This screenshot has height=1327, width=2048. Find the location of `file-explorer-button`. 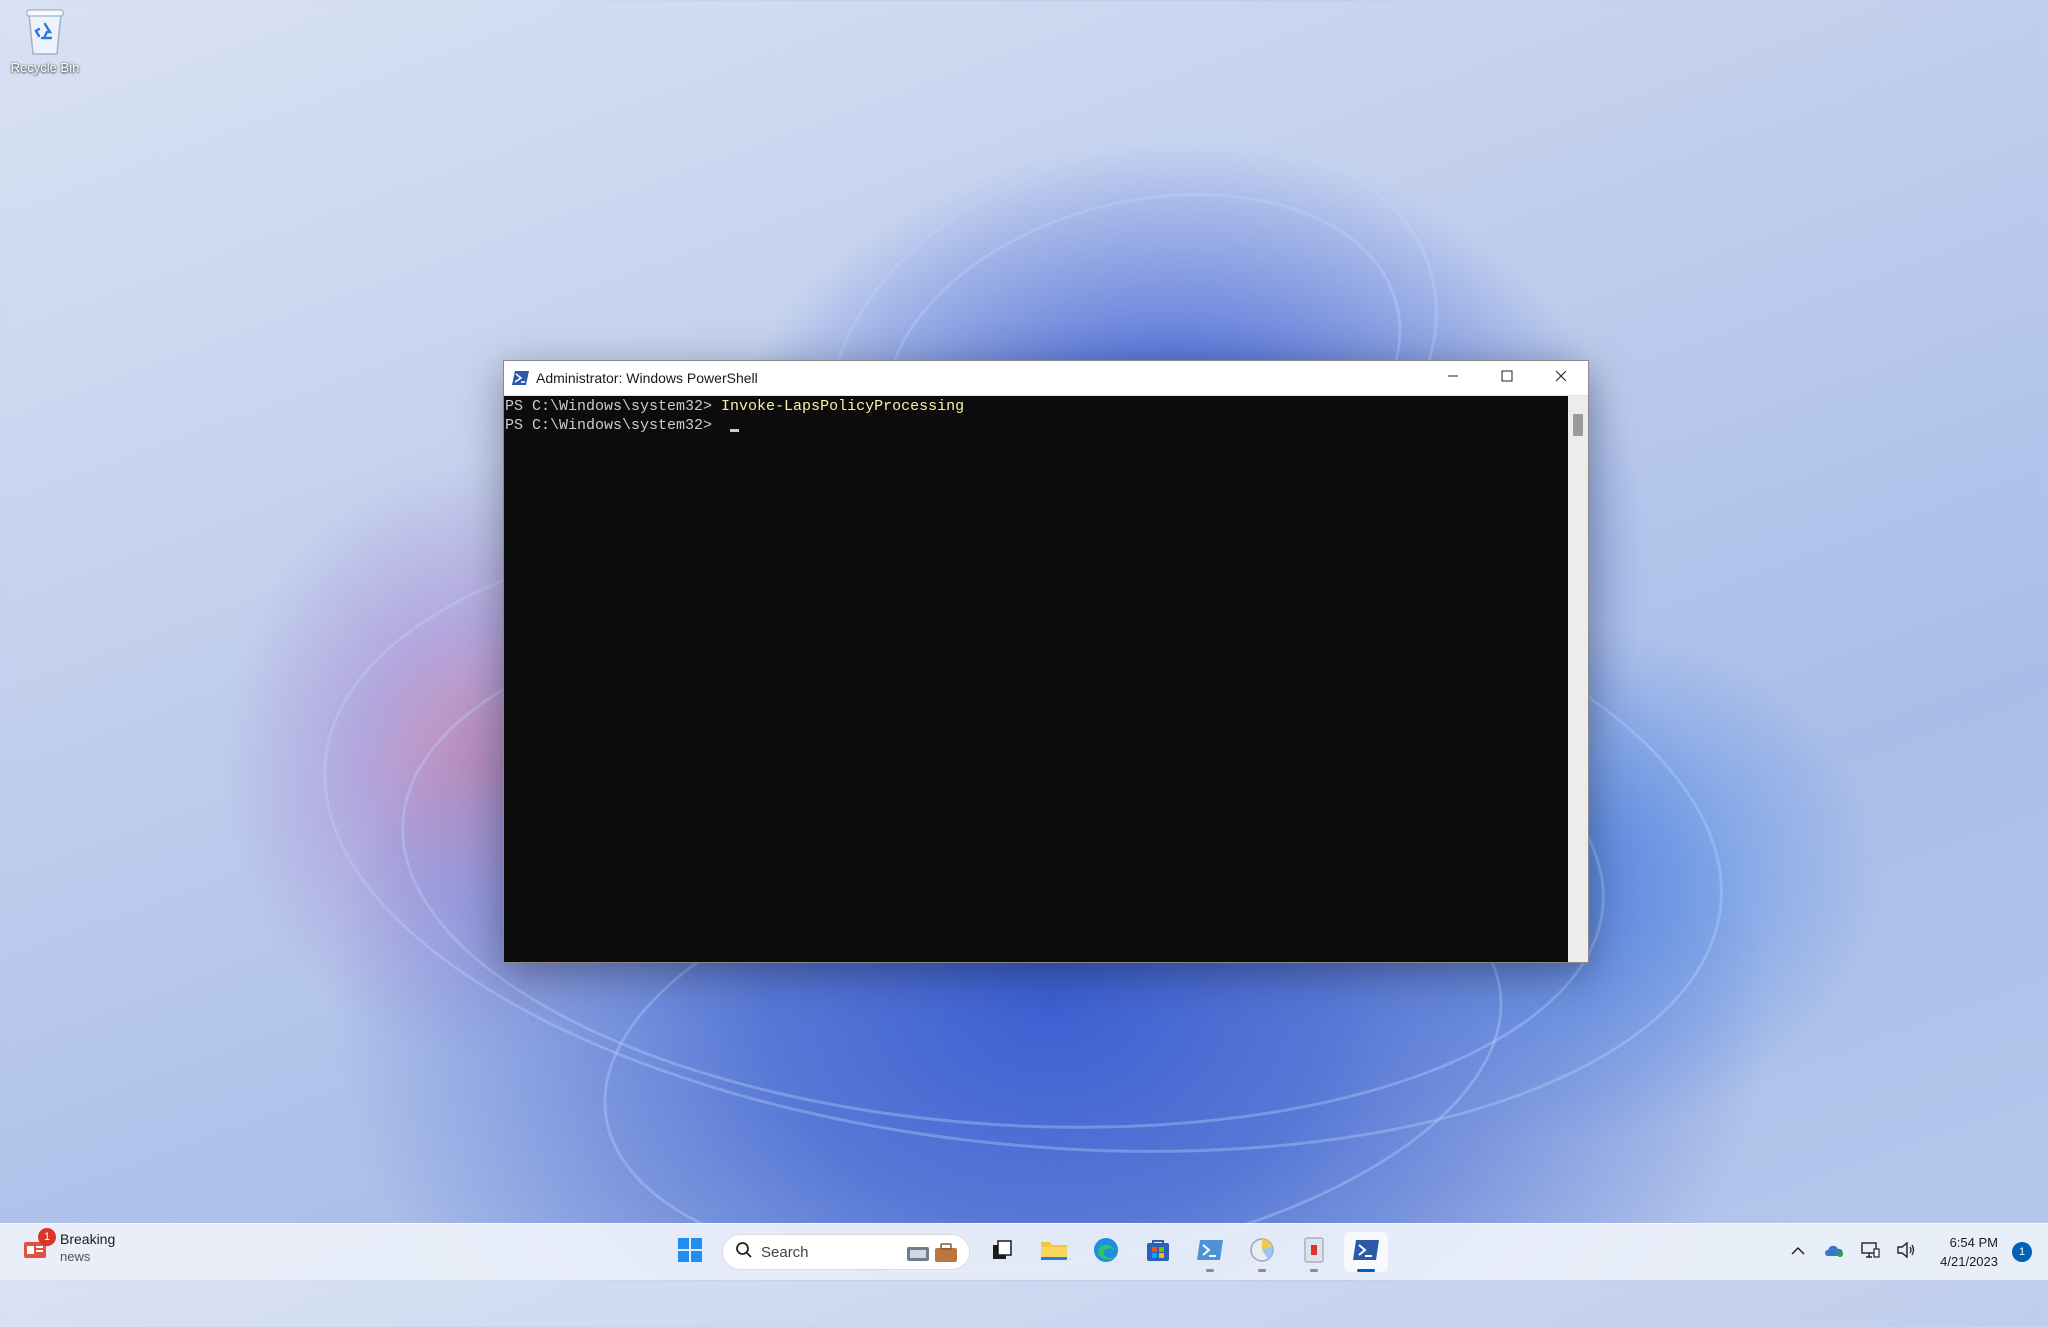

file-explorer-button is located at coordinates (1054, 1252).